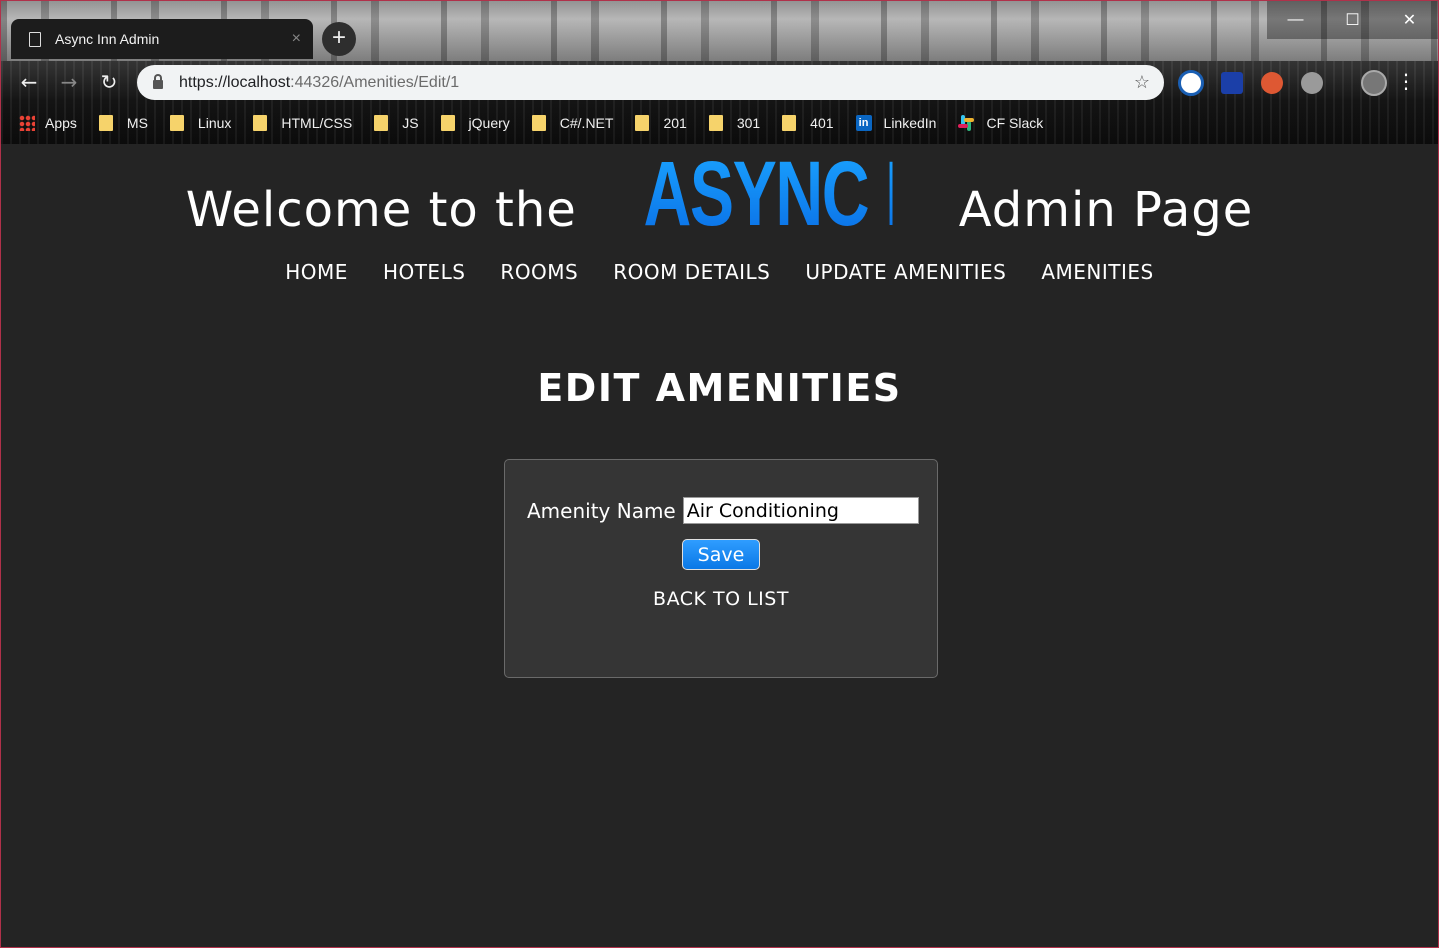 This screenshot has width=1439, height=948. I want to click on browser-tab: Async Inn Admin ×, so click(162, 39).